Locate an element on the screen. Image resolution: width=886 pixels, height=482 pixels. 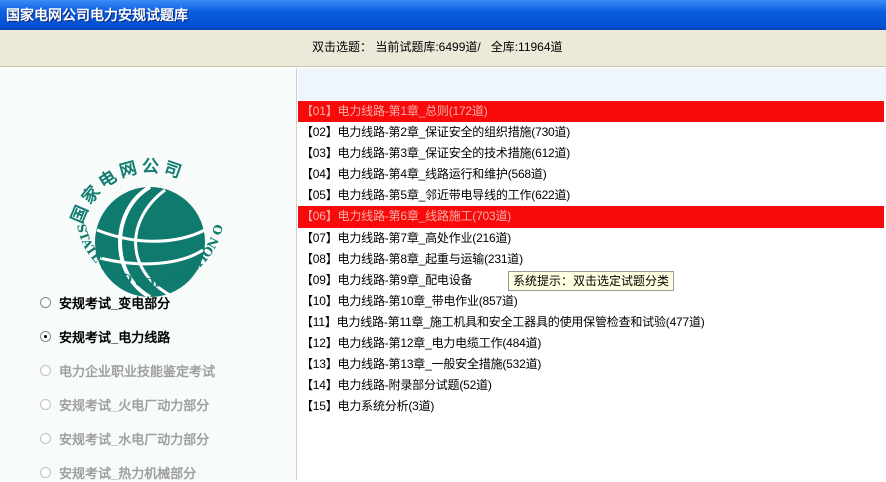
chapter-list-item: 【07】电力线路-第7章_高处作业(216道) is located at coordinates (591, 238).